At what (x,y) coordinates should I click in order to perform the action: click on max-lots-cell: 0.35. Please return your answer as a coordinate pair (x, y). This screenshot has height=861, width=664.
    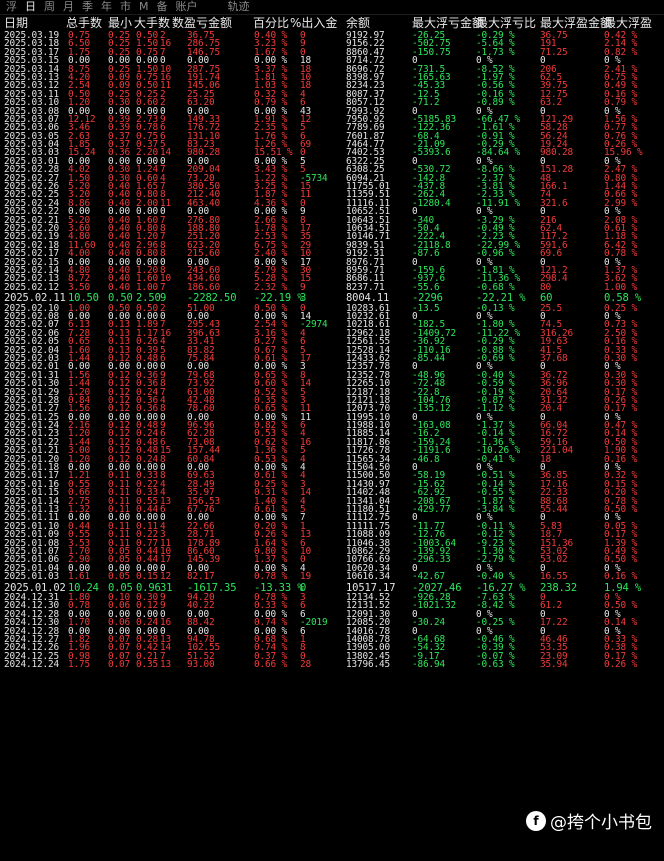
    Looking at the image, I should click on (147, 665).